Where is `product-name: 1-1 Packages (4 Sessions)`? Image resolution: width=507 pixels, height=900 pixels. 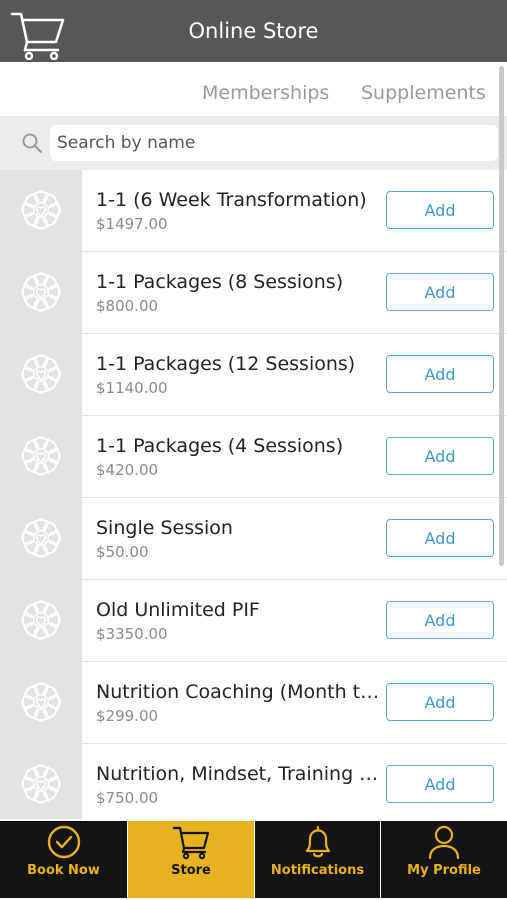 product-name: 1-1 Packages (4 Sessions) is located at coordinates (220, 446).